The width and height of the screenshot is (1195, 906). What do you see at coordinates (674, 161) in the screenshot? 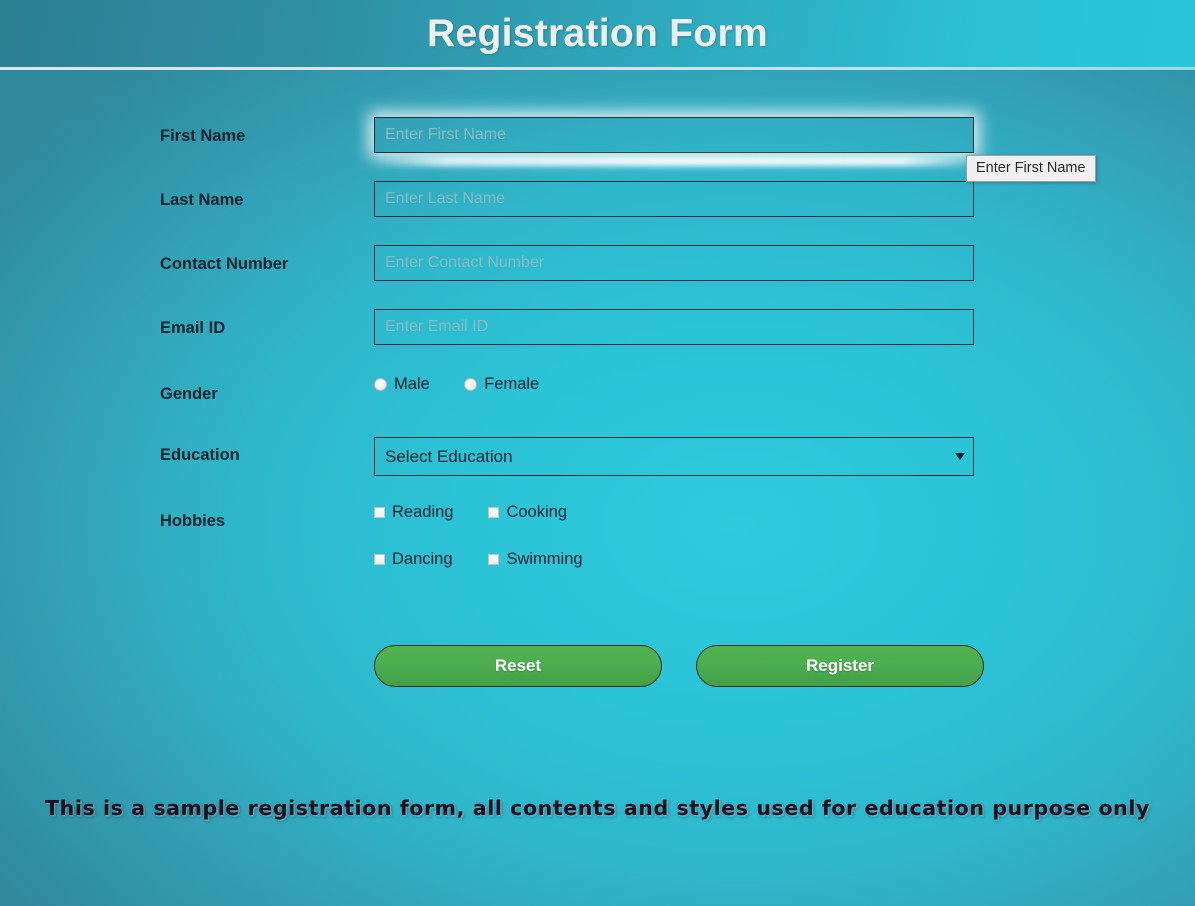
I see `focus-glow-streak` at bounding box center [674, 161].